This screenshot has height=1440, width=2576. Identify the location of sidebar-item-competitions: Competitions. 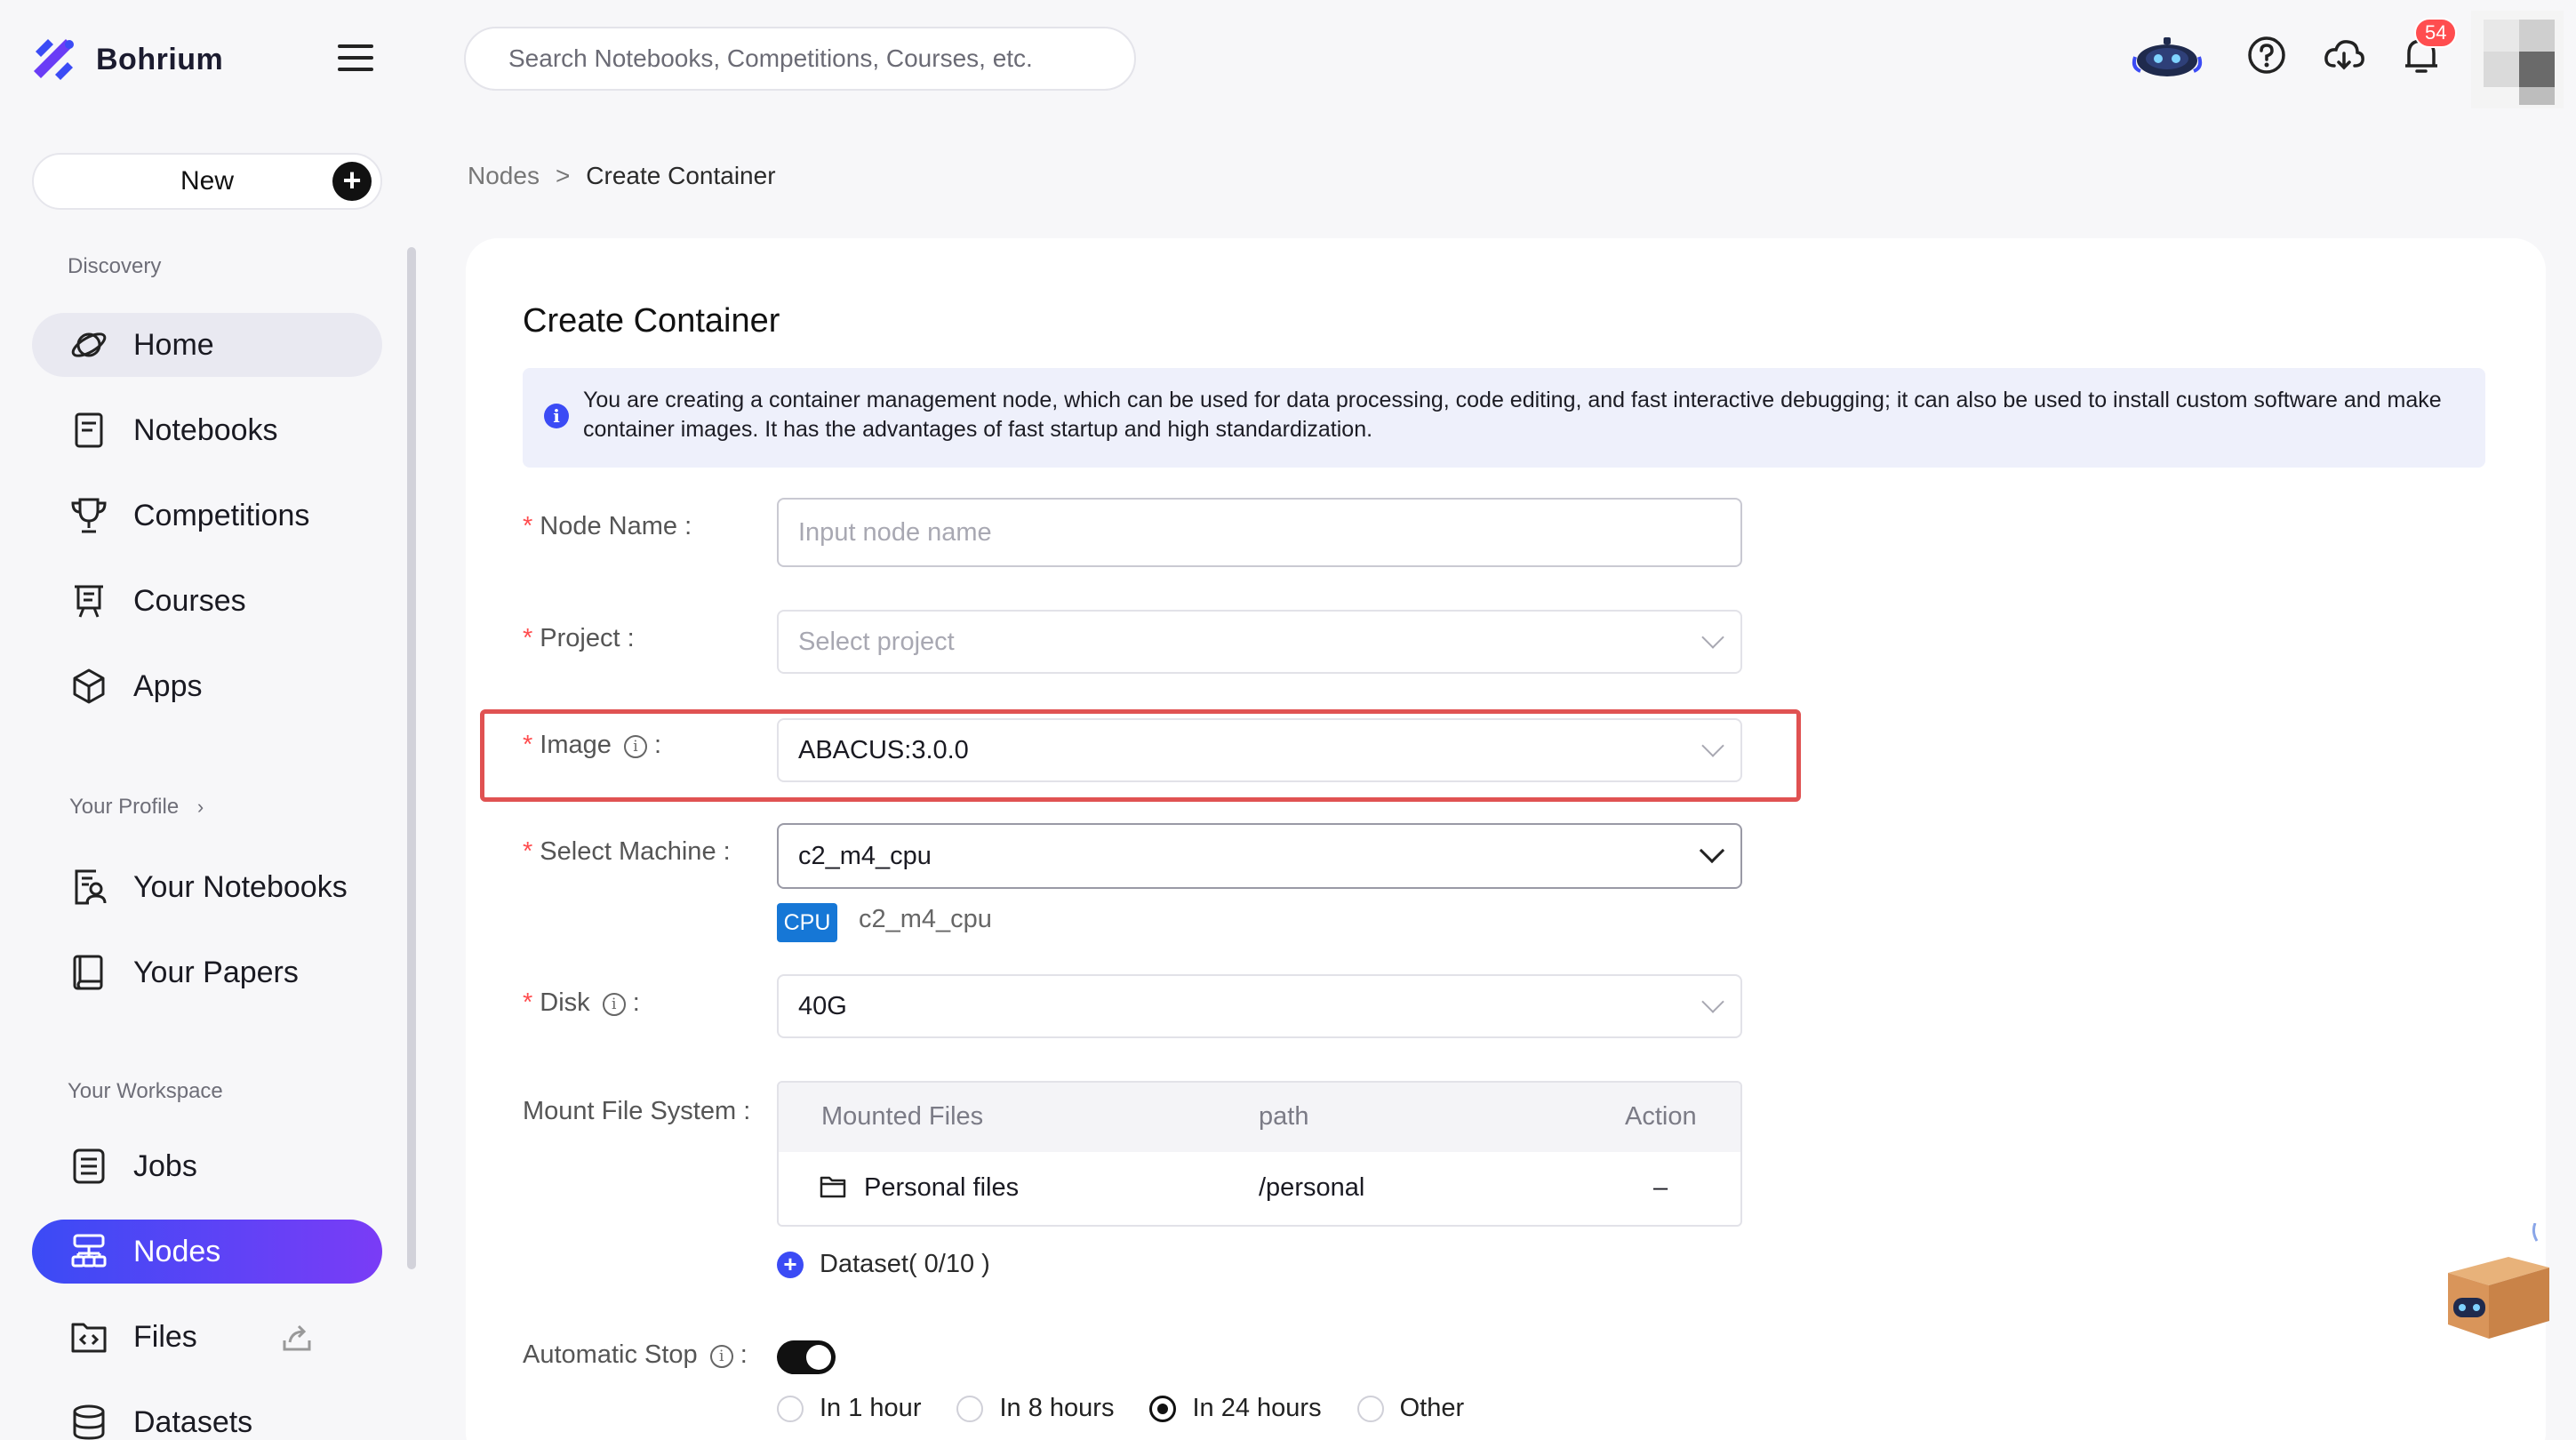
(207, 516).